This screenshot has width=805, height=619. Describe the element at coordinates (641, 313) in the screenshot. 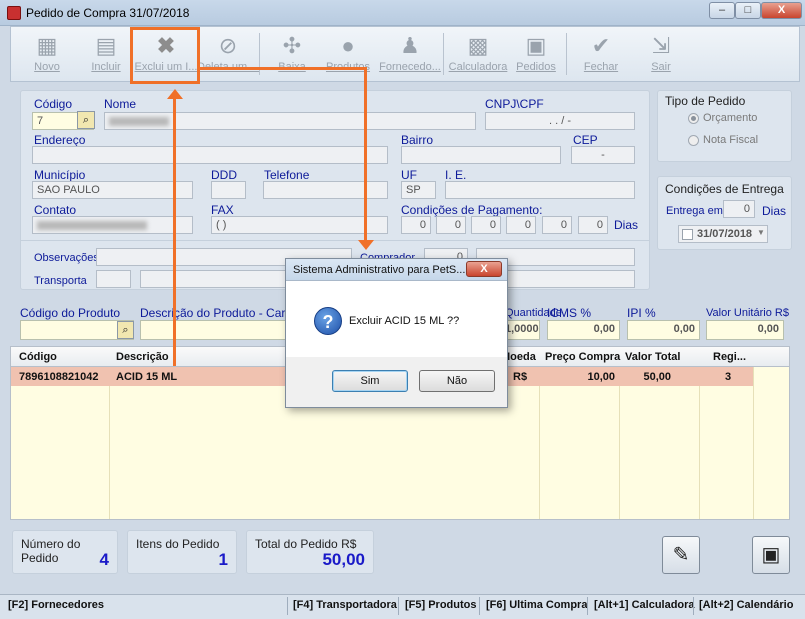

I see `ipi-label: IPI %` at that location.